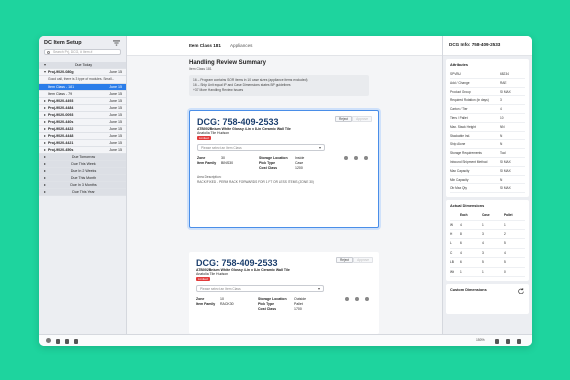  What do you see at coordinates (82, 185) in the screenshot?
I see `group-due-3-months: Due In 3 Months` at bounding box center [82, 185].